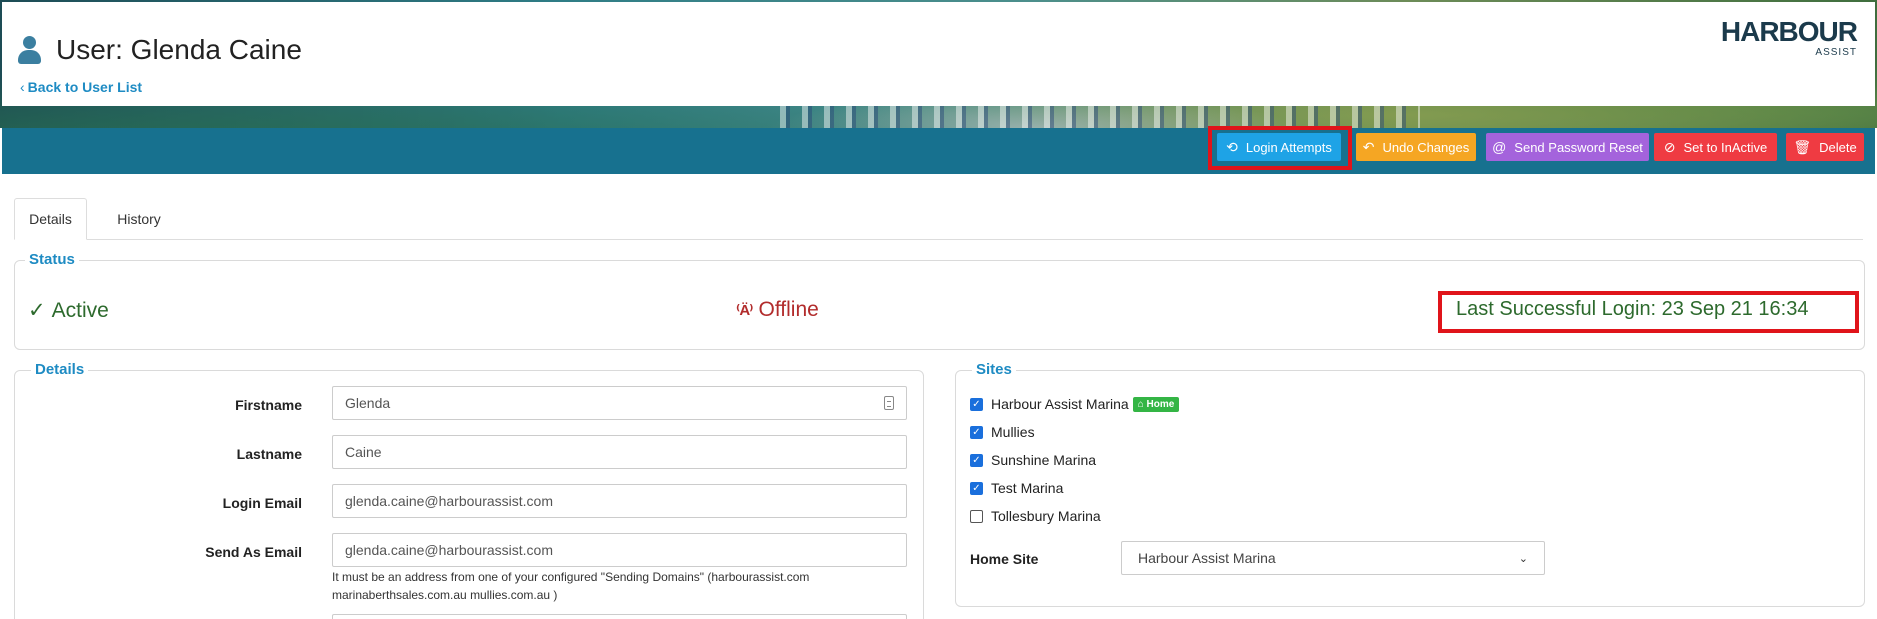  Describe the element at coordinates (139, 219) in the screenshot. I see `tab-history: History` at that location.